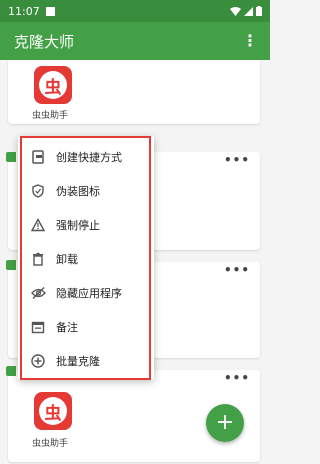  I want to click on menu-item-force-stop: 强制停止, so click(86, 225).